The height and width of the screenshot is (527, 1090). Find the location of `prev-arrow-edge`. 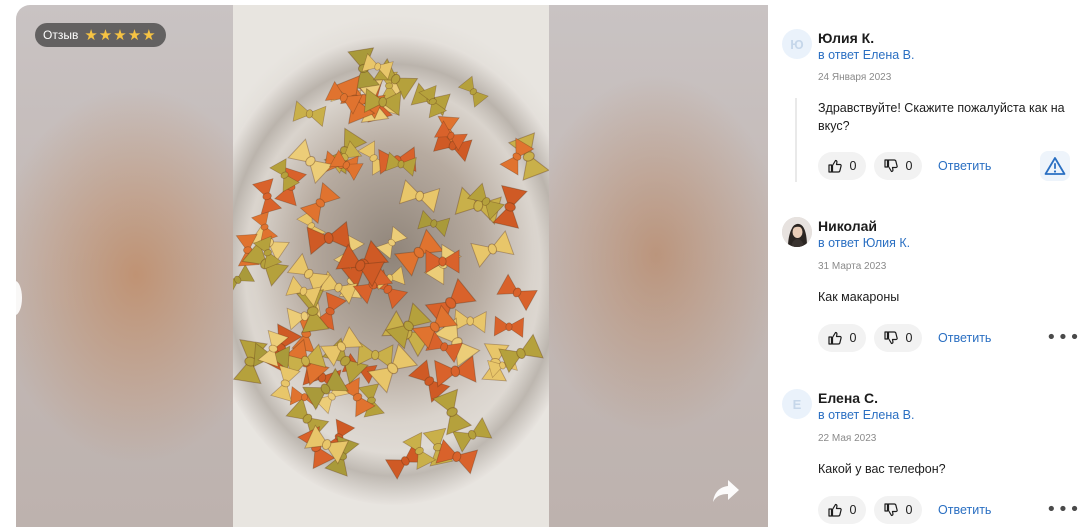

prev-arrow-edge is located at coordinates (19, 298).